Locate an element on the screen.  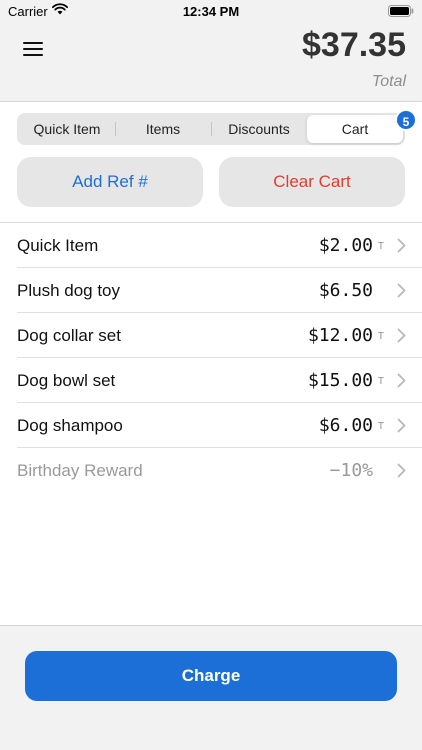
item-name: Dog bowl set is located at coordinates (66, 380).